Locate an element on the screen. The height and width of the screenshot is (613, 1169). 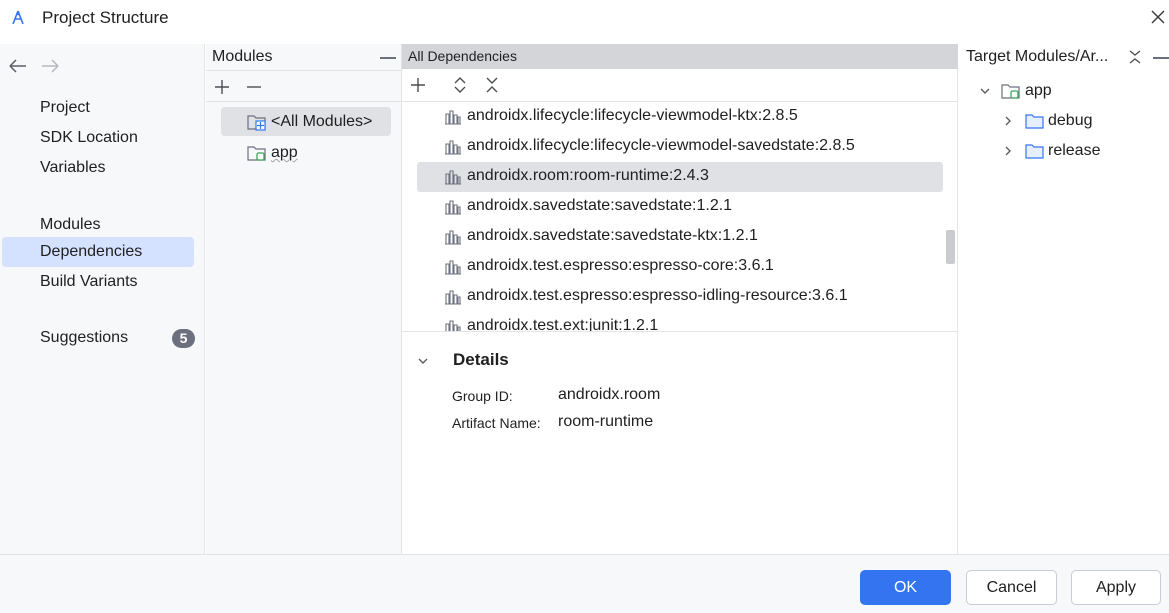
details-title: Details is located at coordinates (481, 359).